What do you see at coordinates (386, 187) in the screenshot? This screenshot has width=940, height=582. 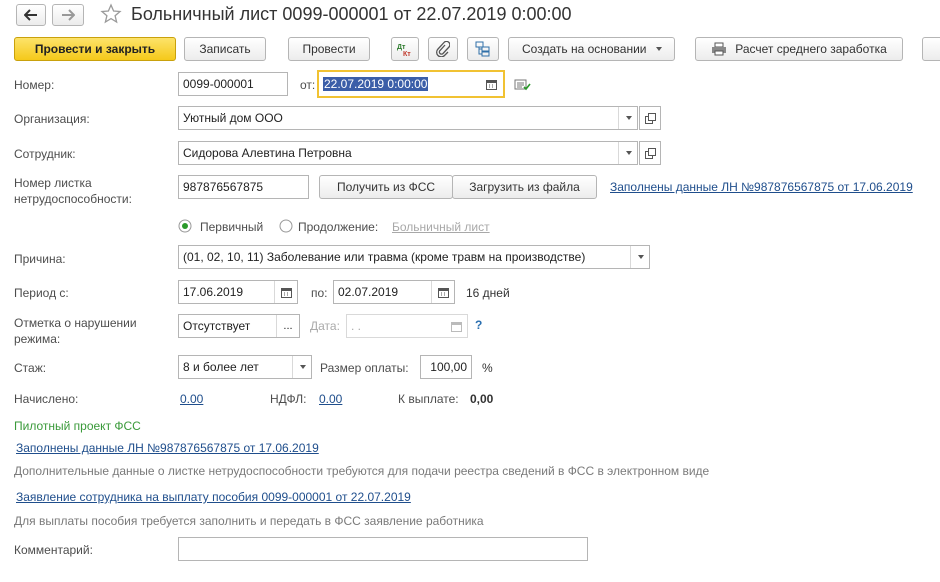 I see `get-from-fss-button: Получить из ФСС` at bounding box center [386, 187].